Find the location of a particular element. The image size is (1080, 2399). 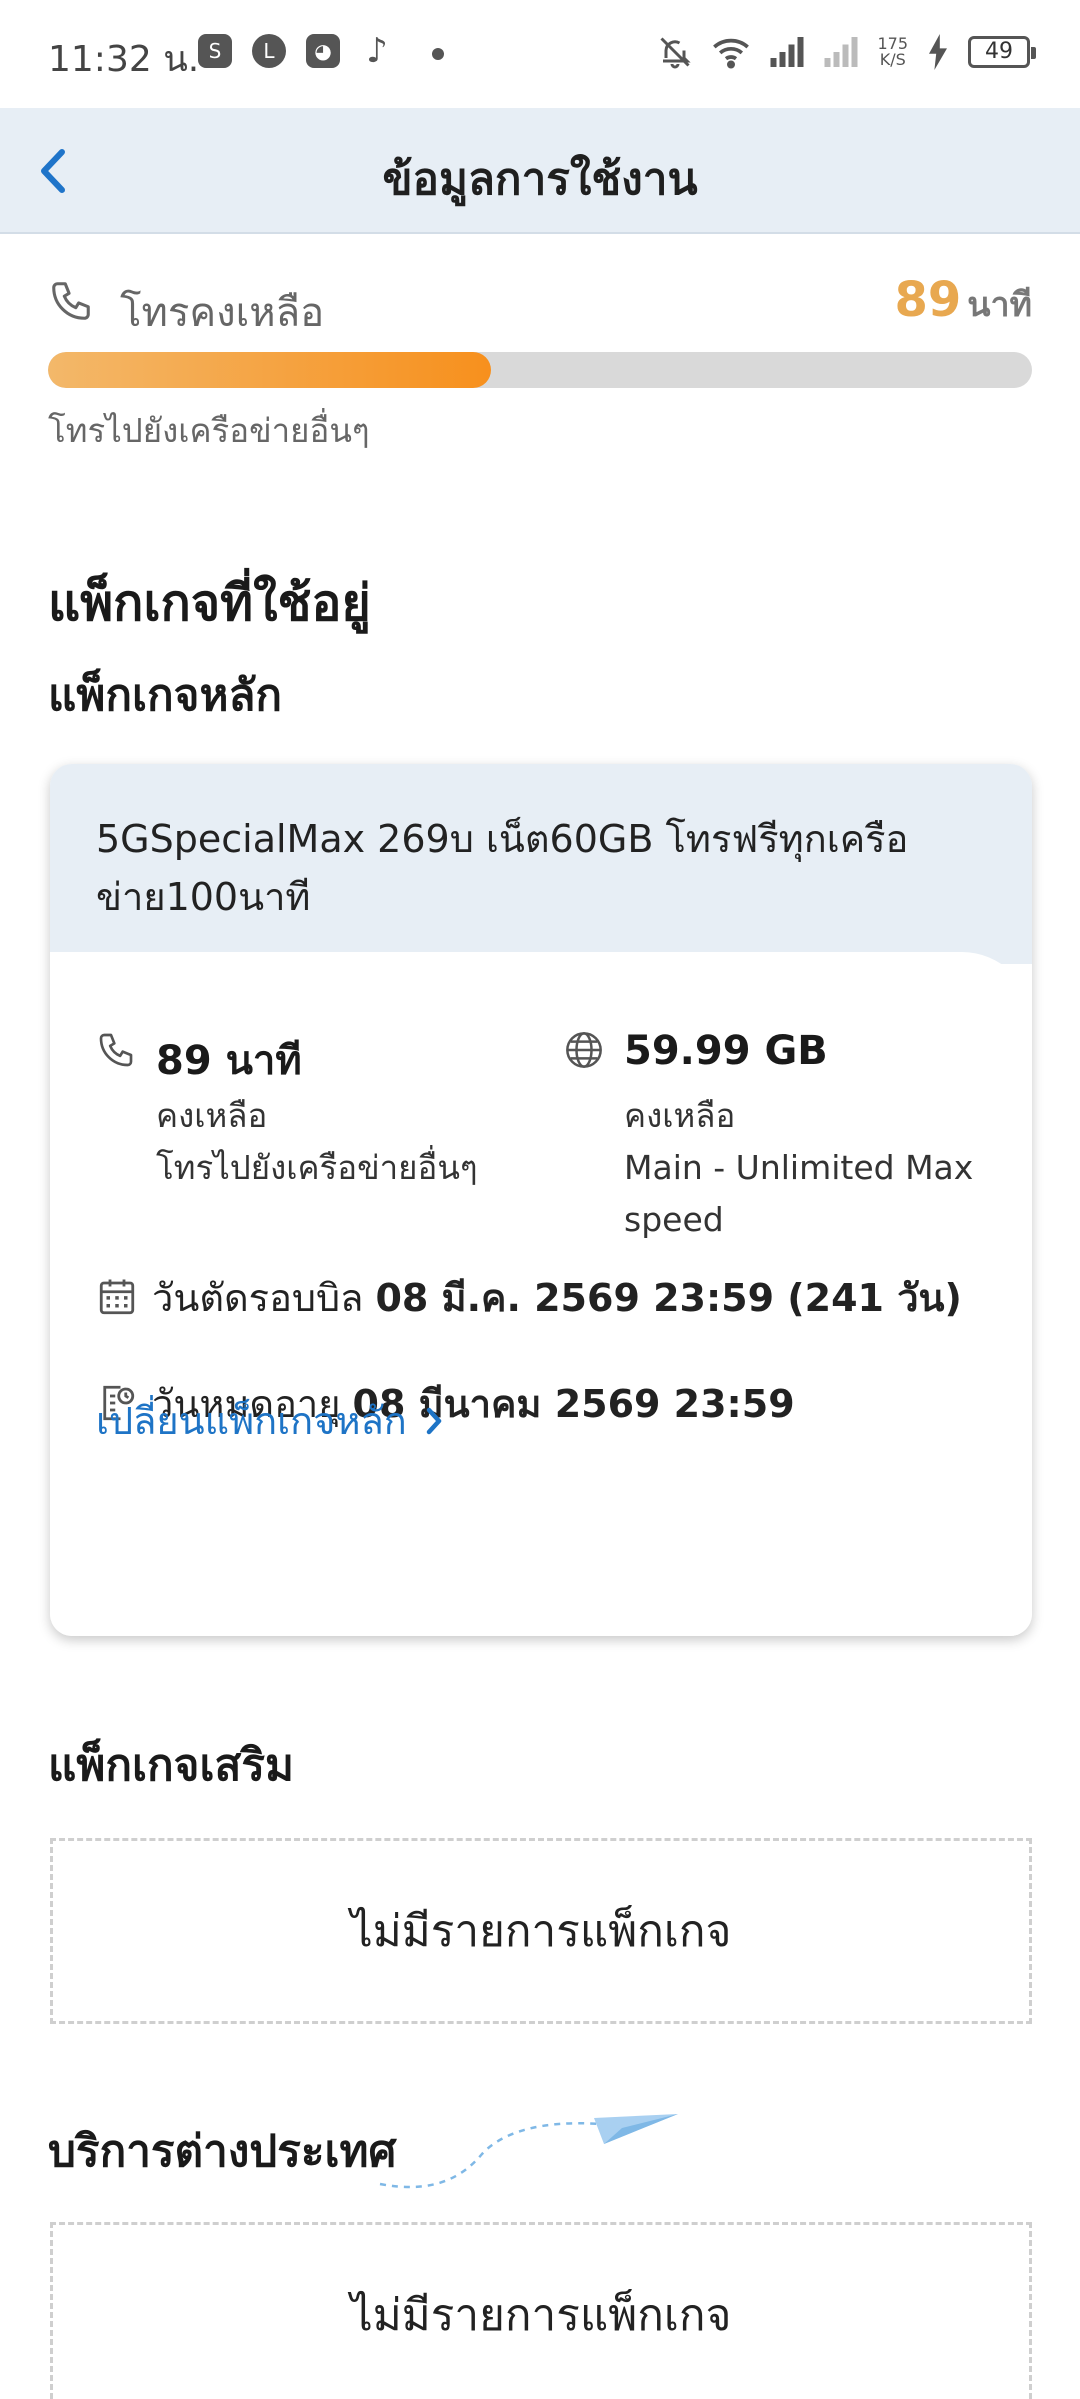

tiktok-icon: ♪ is located at coordinates (377, 51).